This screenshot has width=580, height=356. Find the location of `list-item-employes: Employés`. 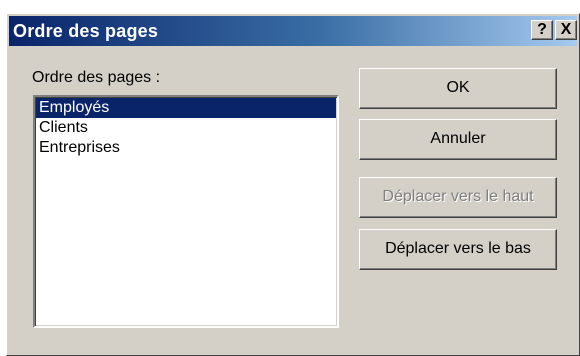

list-item-employes: Employés is located at coordinates (186, 108).